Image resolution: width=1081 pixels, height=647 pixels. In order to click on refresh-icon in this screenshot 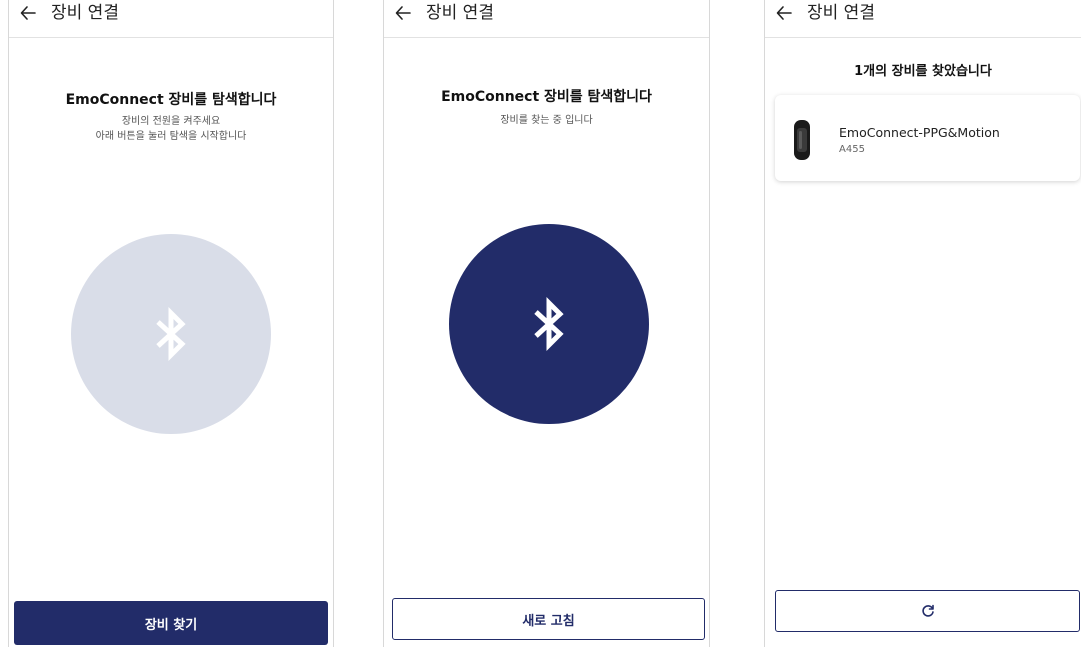, I will do `click(927, 610)`.